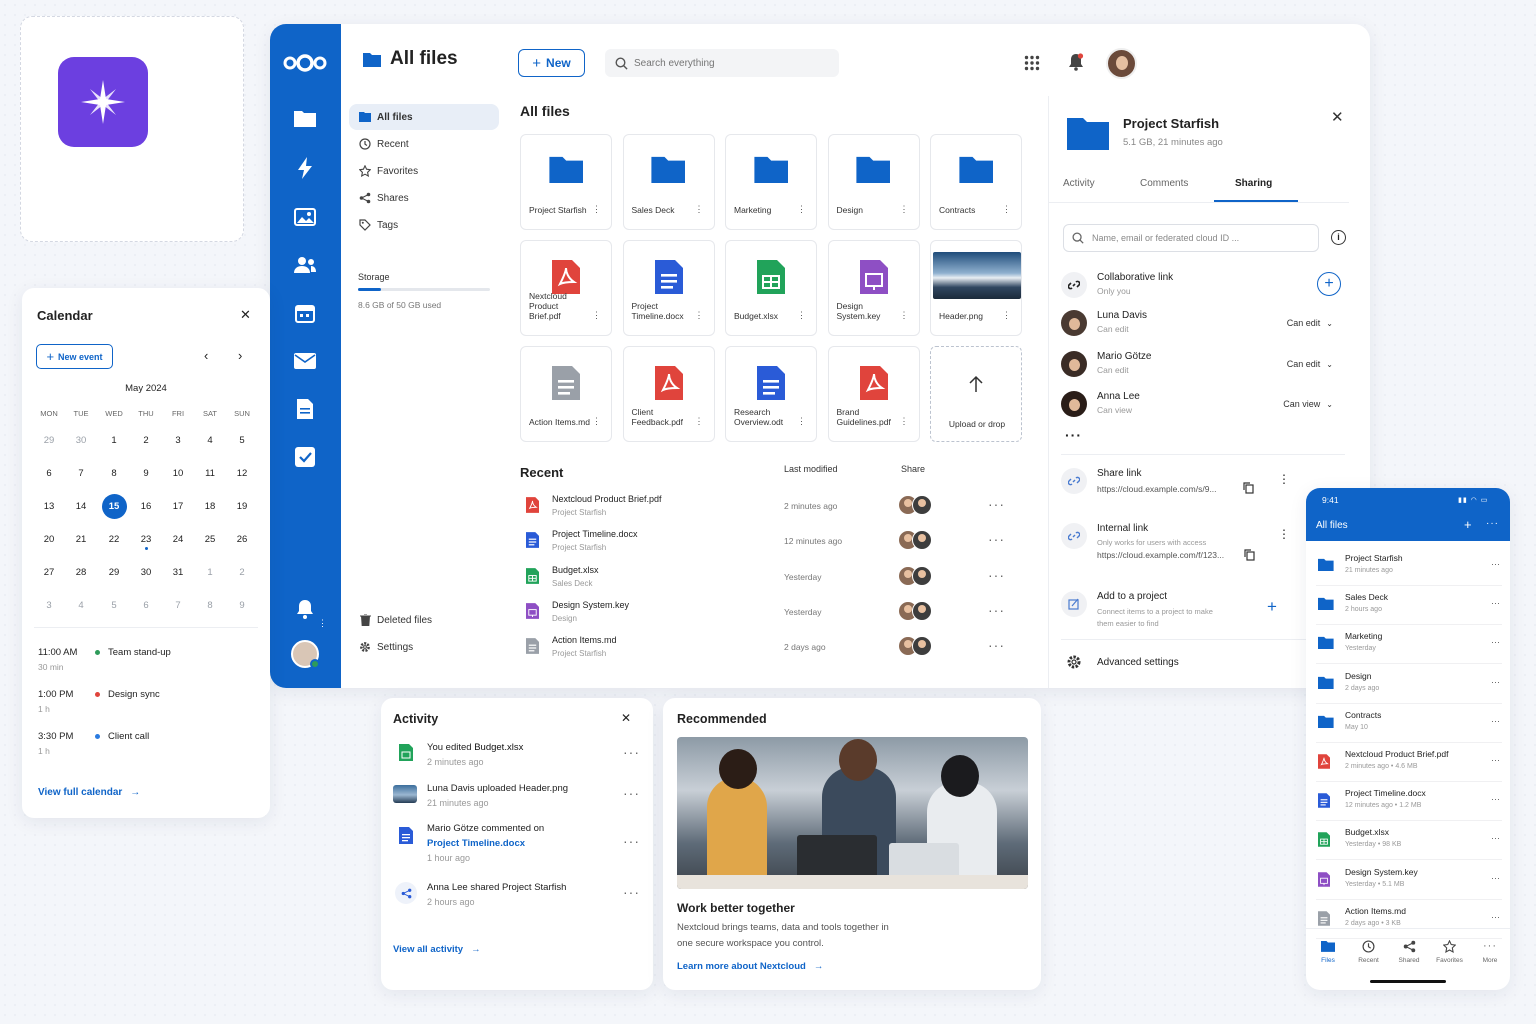  Describe the element at coordinates (566, 288) in the screenshot. I see `file-tile: Nextcloud Product Brief.pdf ⋮` at that location.